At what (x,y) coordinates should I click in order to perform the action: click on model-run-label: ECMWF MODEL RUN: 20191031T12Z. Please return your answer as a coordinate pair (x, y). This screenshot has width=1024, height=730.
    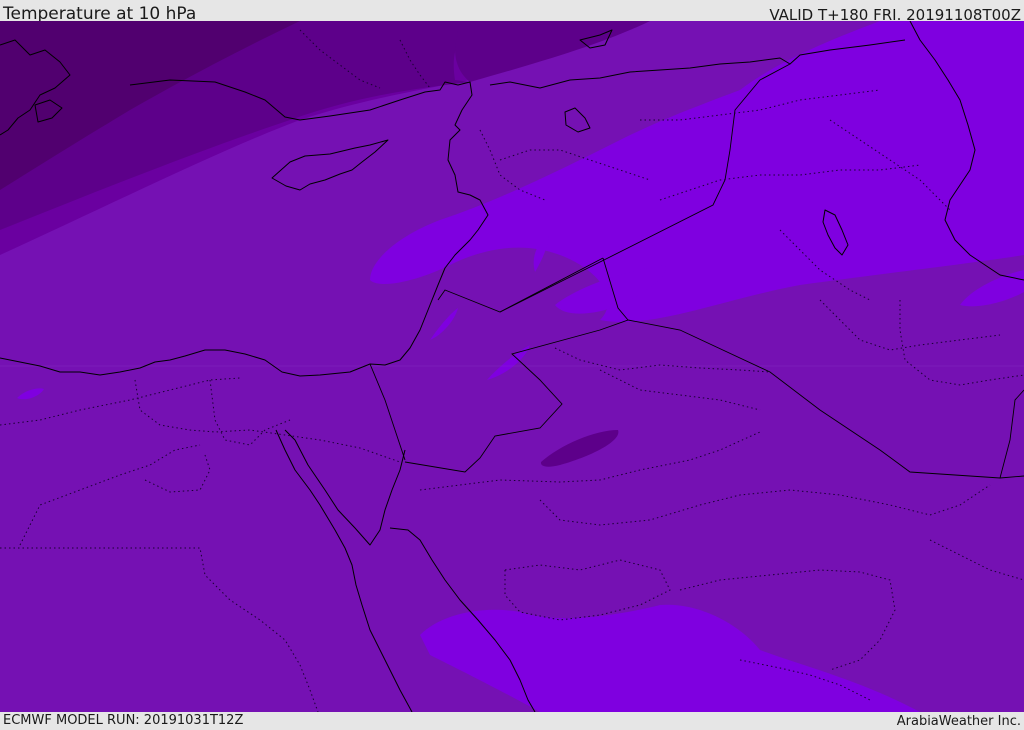
    Looking at the image, I should click on (123, 720).